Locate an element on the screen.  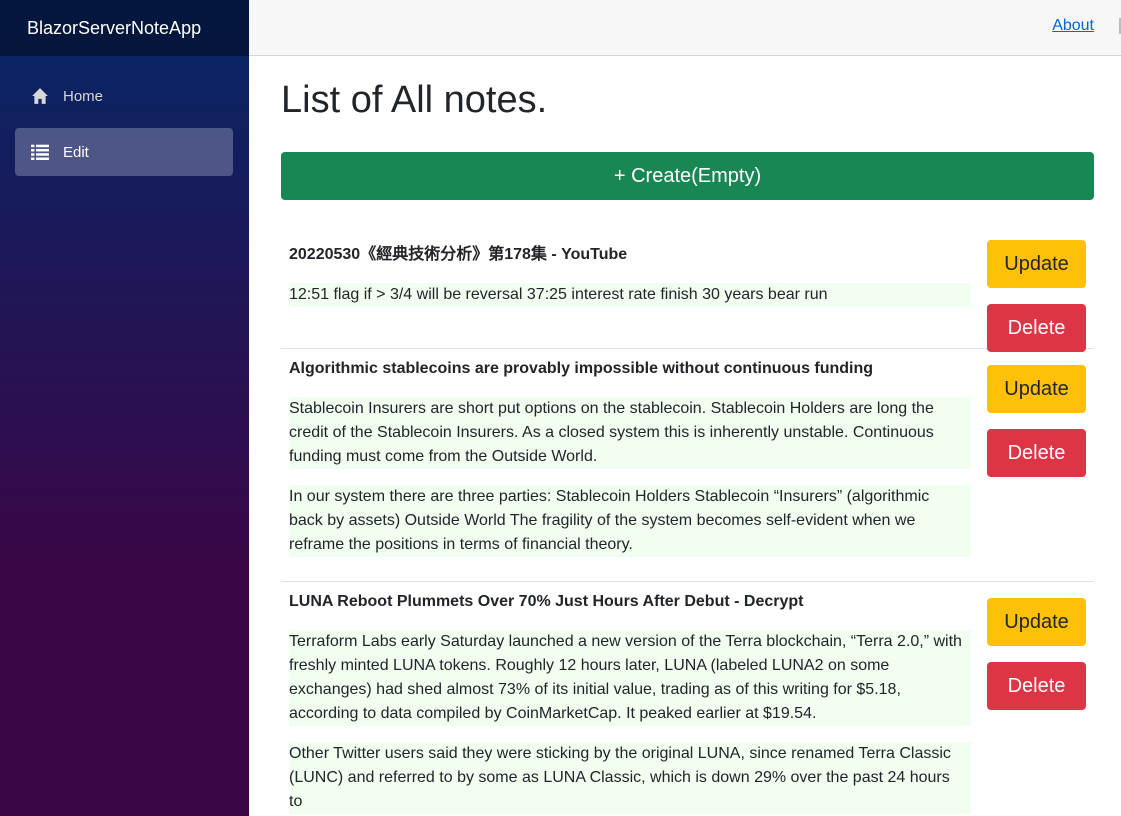
app-brand: BlazorServerNoteApp is located at coordinates (114, 28).